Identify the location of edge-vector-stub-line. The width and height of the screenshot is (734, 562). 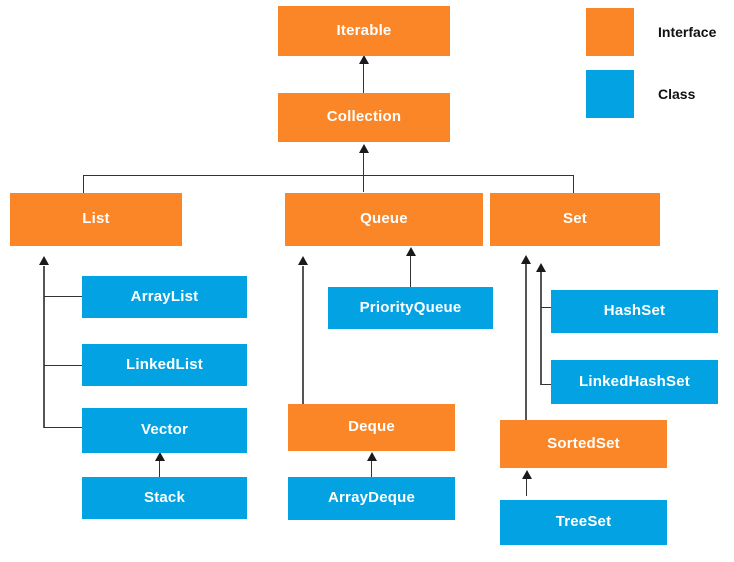
(63, 427).